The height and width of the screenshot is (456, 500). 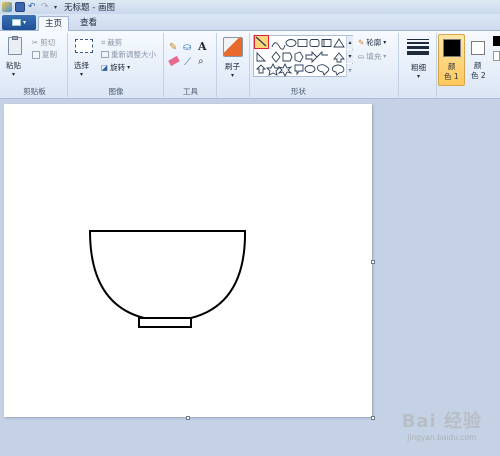 I want to click on color-picker-button: ⟋, so click(x=187, y=62).